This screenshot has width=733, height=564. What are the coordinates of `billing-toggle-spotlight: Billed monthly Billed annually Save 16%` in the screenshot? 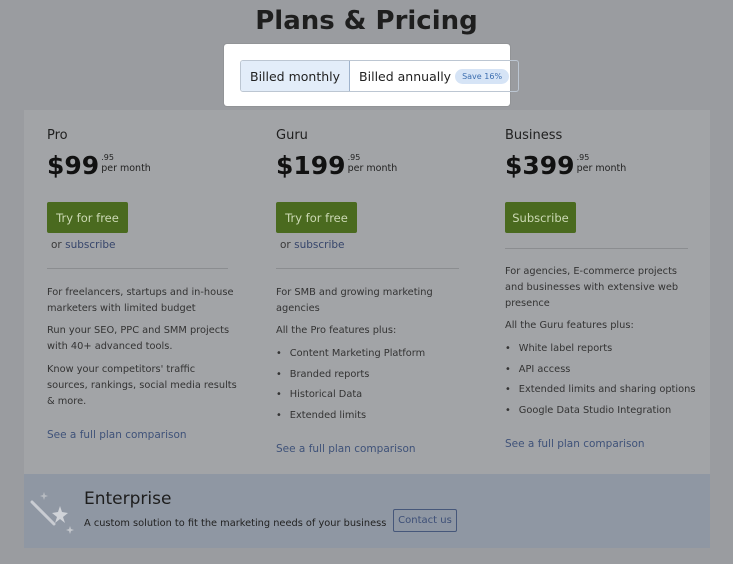 It's located at (372, 75).